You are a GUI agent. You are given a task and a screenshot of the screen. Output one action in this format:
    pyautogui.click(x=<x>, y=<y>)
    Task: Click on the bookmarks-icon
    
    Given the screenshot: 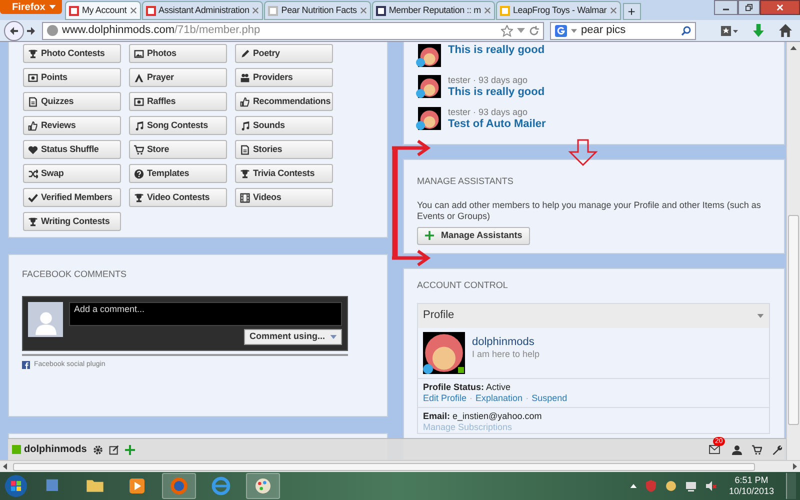 What is the action you would take?
    pyautogui.click(x=729, y=30)
    